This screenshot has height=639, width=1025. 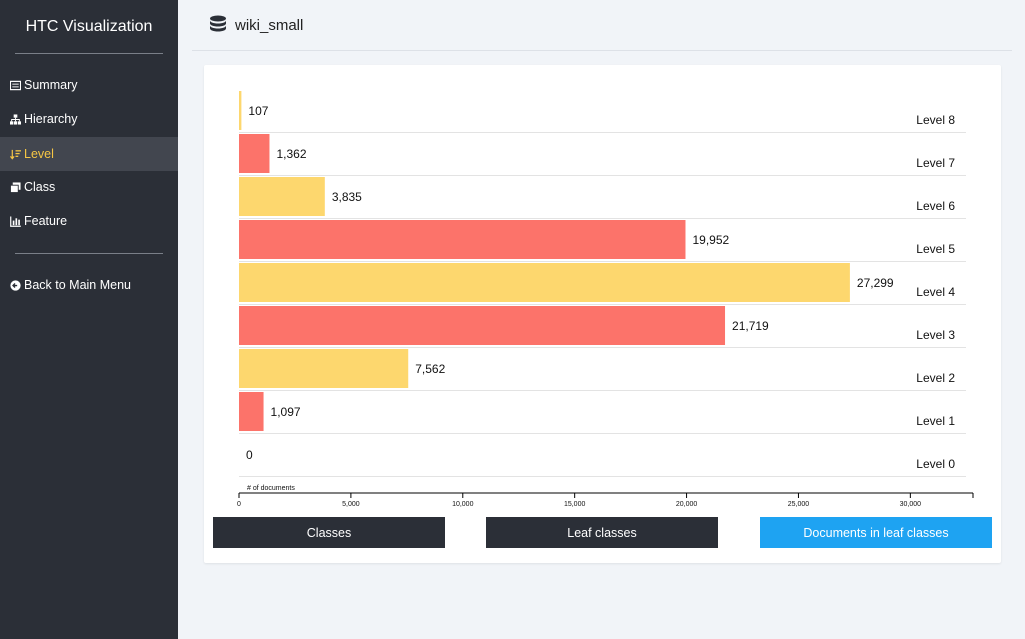 What do you see at coordinates (347, 197) in the screenshot?
I see `data-label: 3,835` at bounding box center [347, 197].